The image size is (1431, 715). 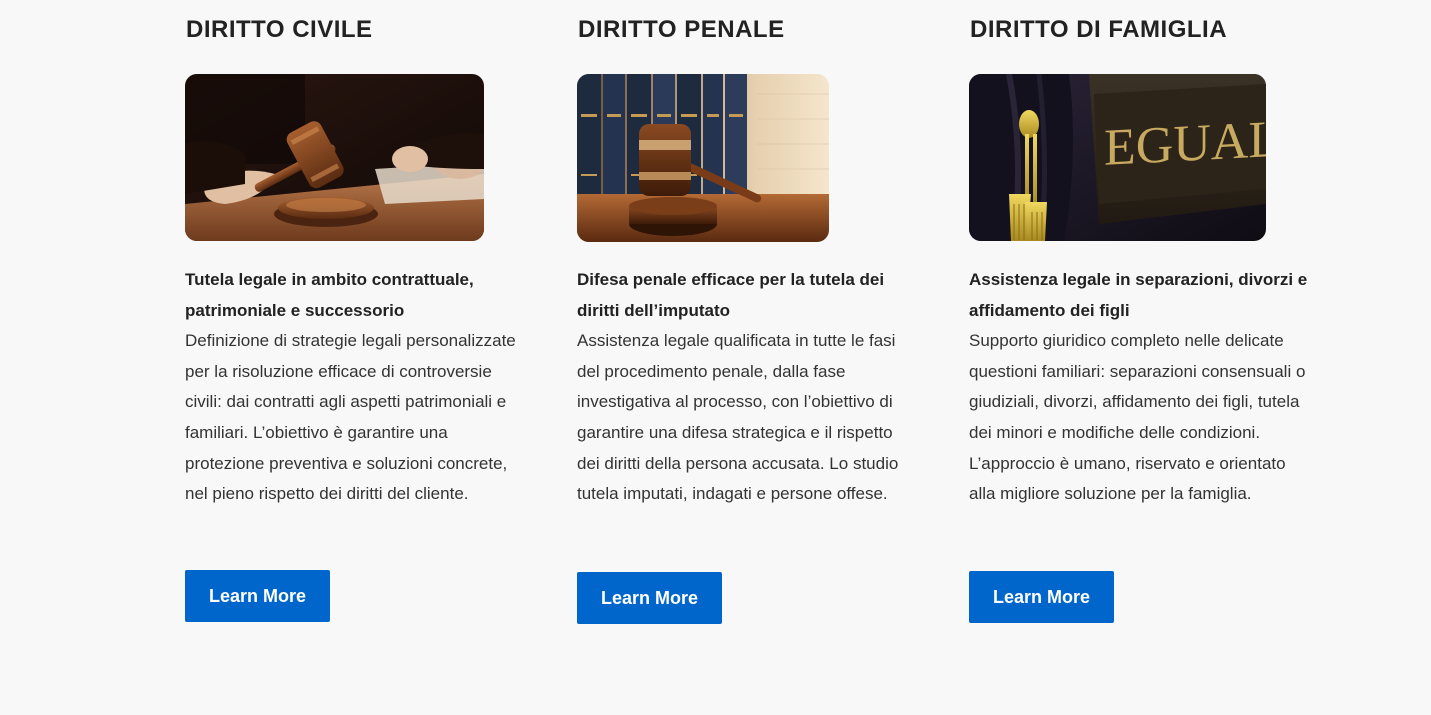 What do you see at coordinates (1099, 29) in the screenshot?
I see `card-title: DIRITTO DI FAMIGLIA` at bounding box center [1099, 29].